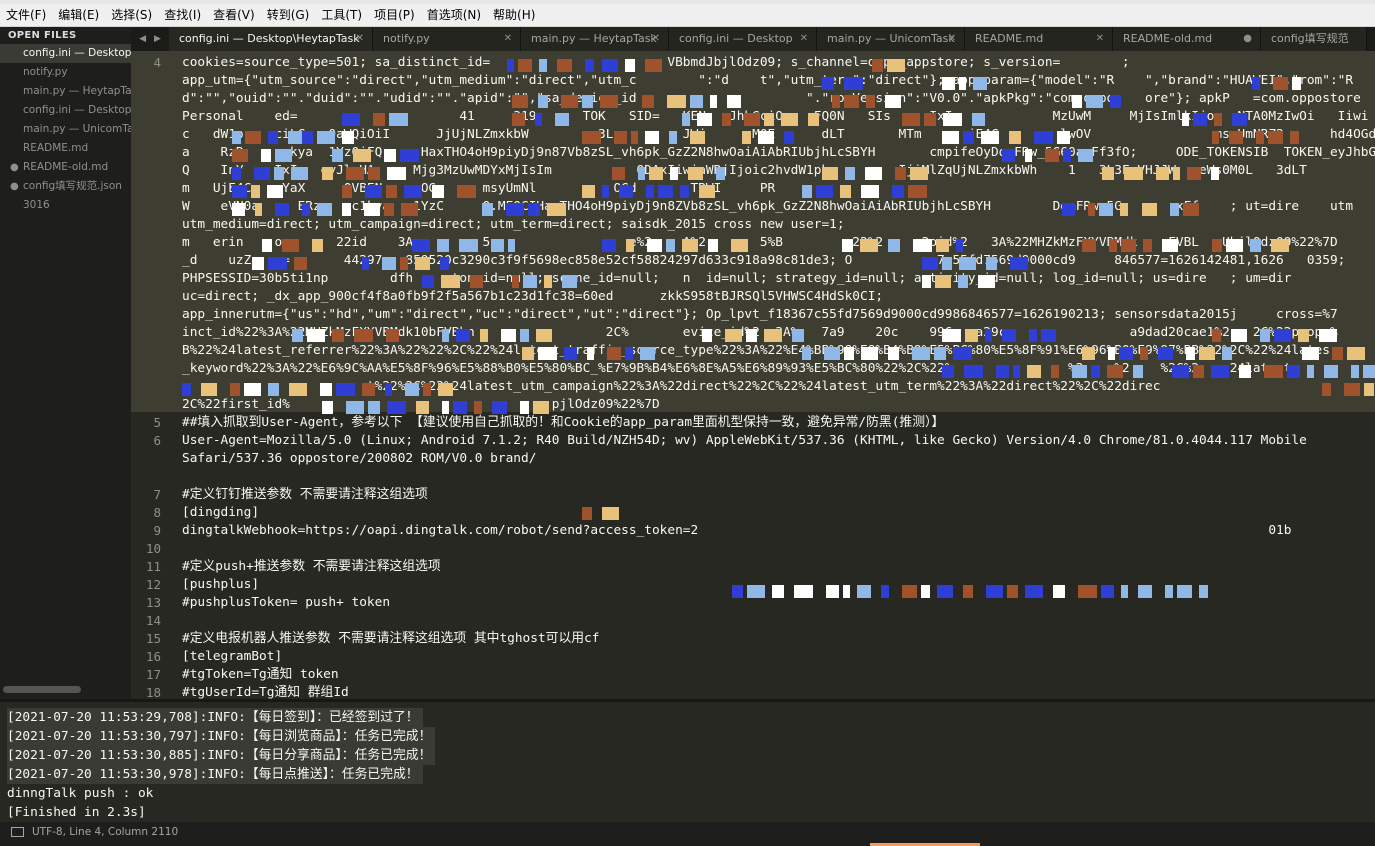 The image size is (1375, 846). What do you see at coordinates (394, 15) in the screenshot?
I see `menu-project: 项目(P)` at bounding box center [394, 15].